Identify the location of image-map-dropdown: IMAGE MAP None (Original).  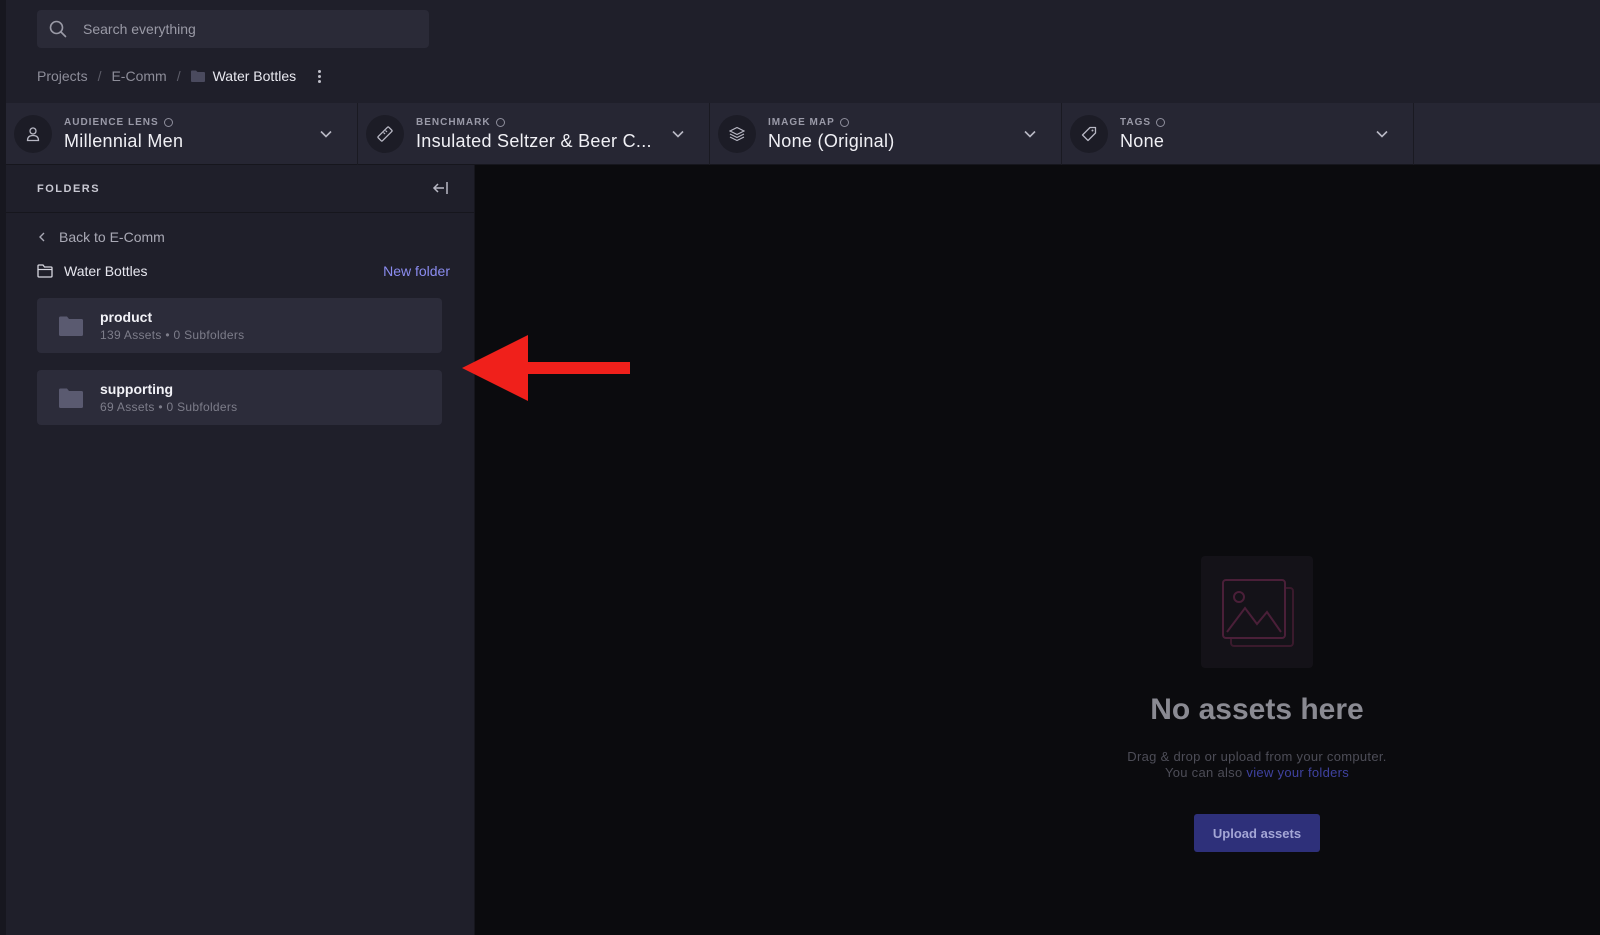
(886, 134).